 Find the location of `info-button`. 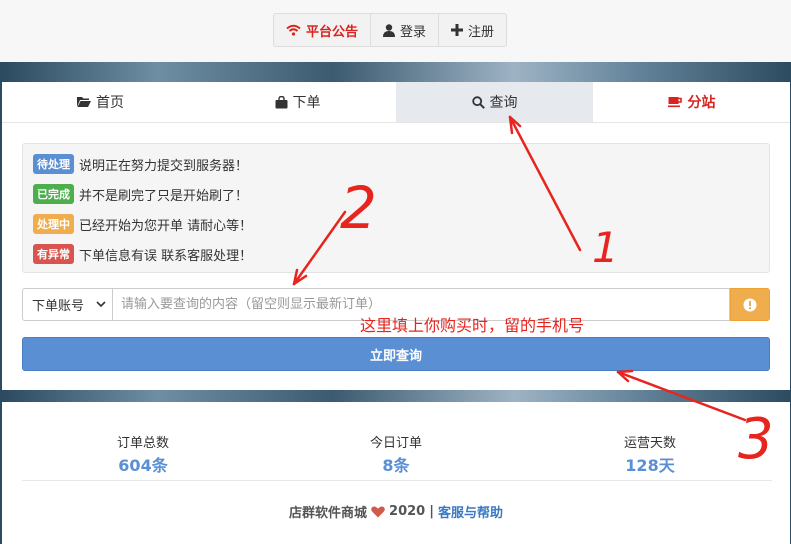

info-button is located at coordinates (750, 304).